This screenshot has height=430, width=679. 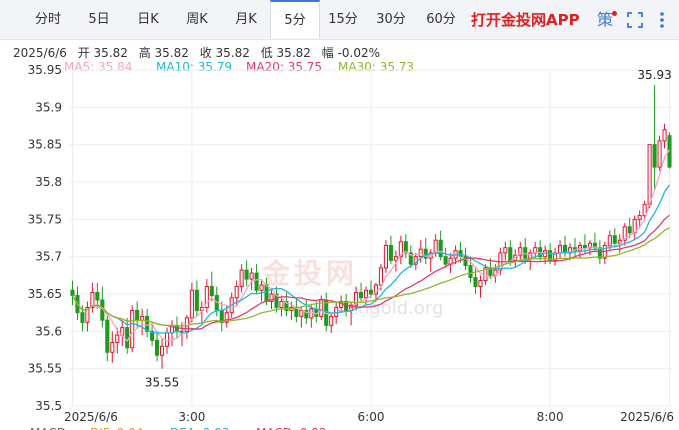 I want to click on macd-legend-partial: MACD DIF: 0.04 DEA: 0.03 MACD: 0.02, so click(x=178, y=428).